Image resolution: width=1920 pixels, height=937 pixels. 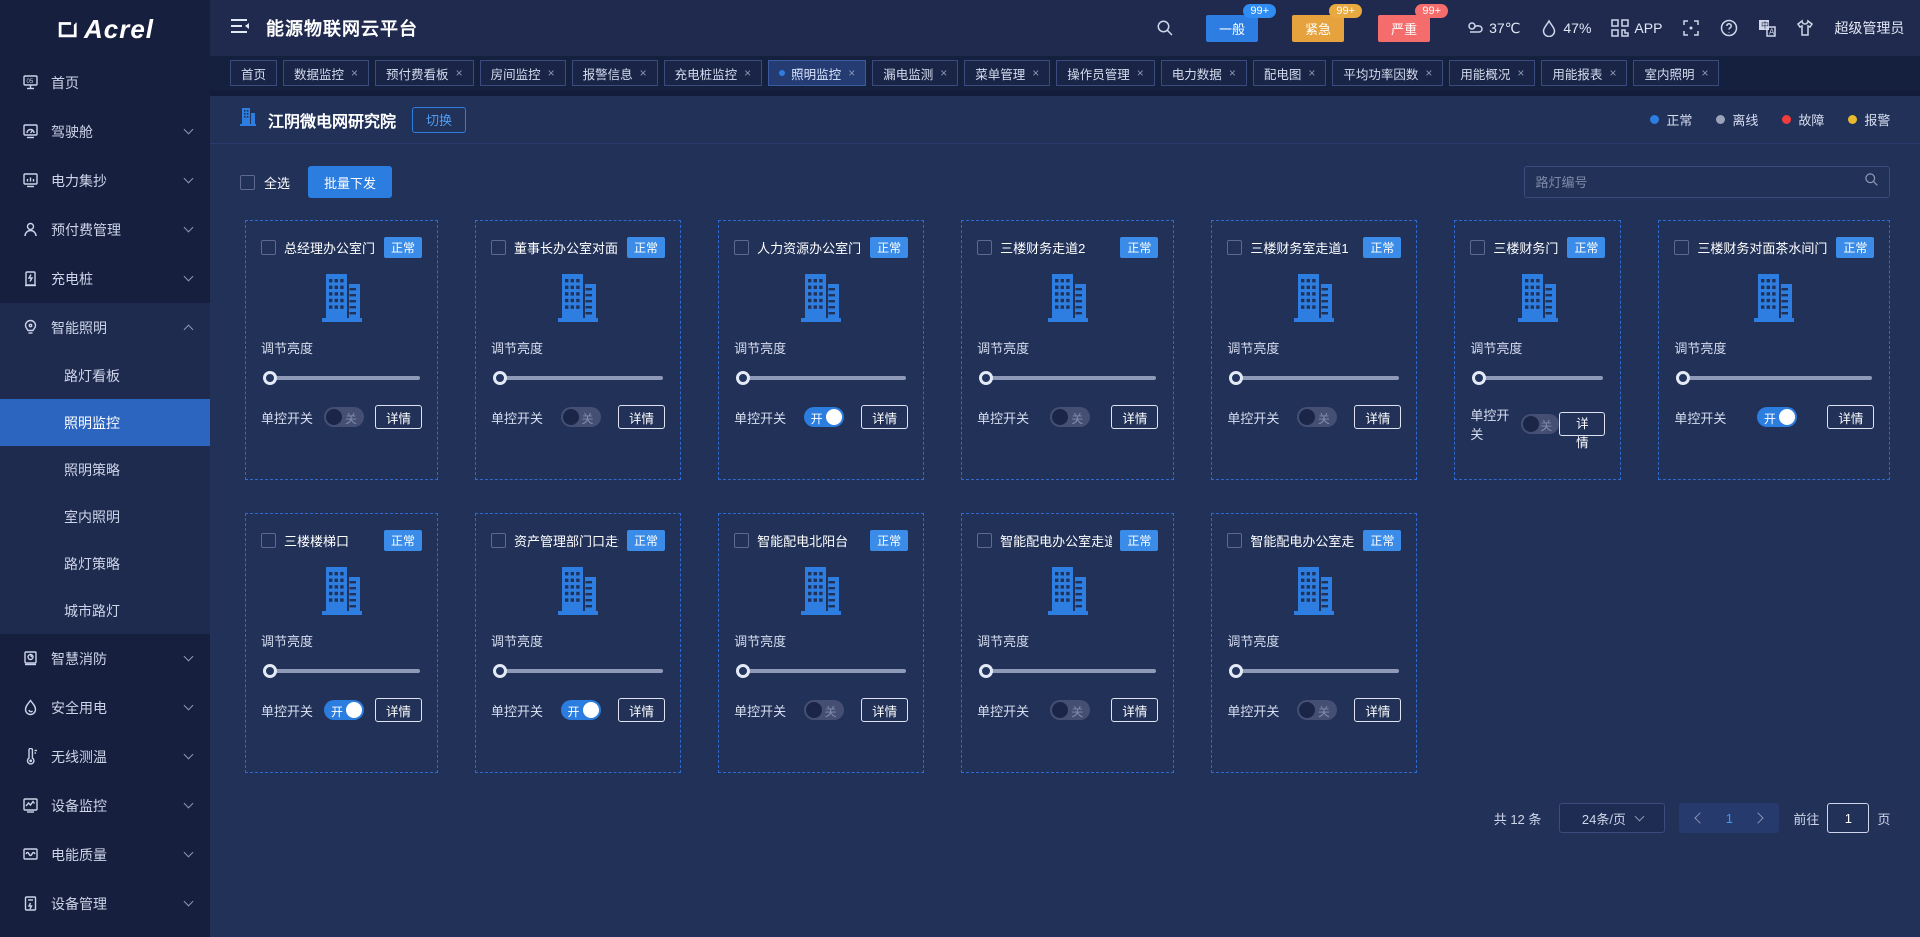 What do you see at coordinates (1492, 73) in the screenshot?
I see `tab-13: 用能概况 ×` at bounding box center [1492, 73].